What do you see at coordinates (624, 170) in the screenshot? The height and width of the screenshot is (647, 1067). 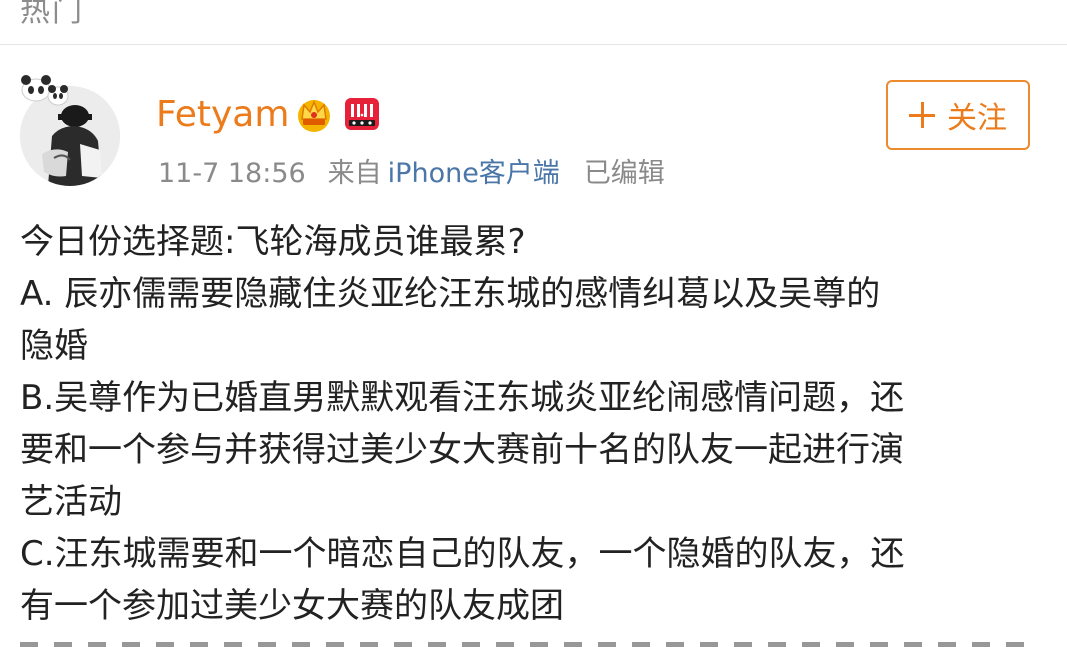 I see `edited-label: 已编辑` at bounding box center [624, 170].